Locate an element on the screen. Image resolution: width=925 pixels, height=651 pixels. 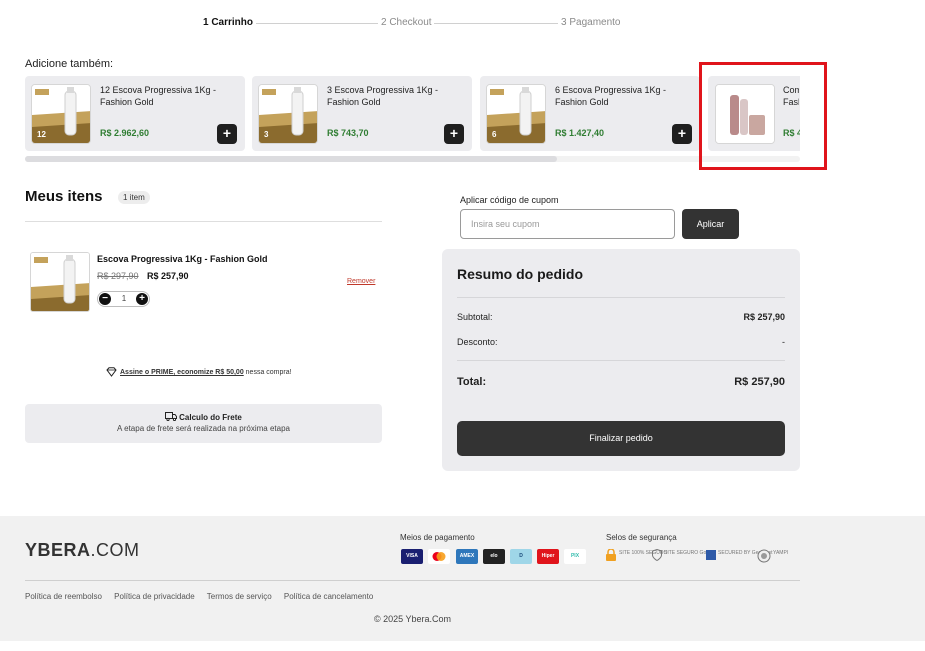
mastercard-icon is located at coordinates (439, 556).